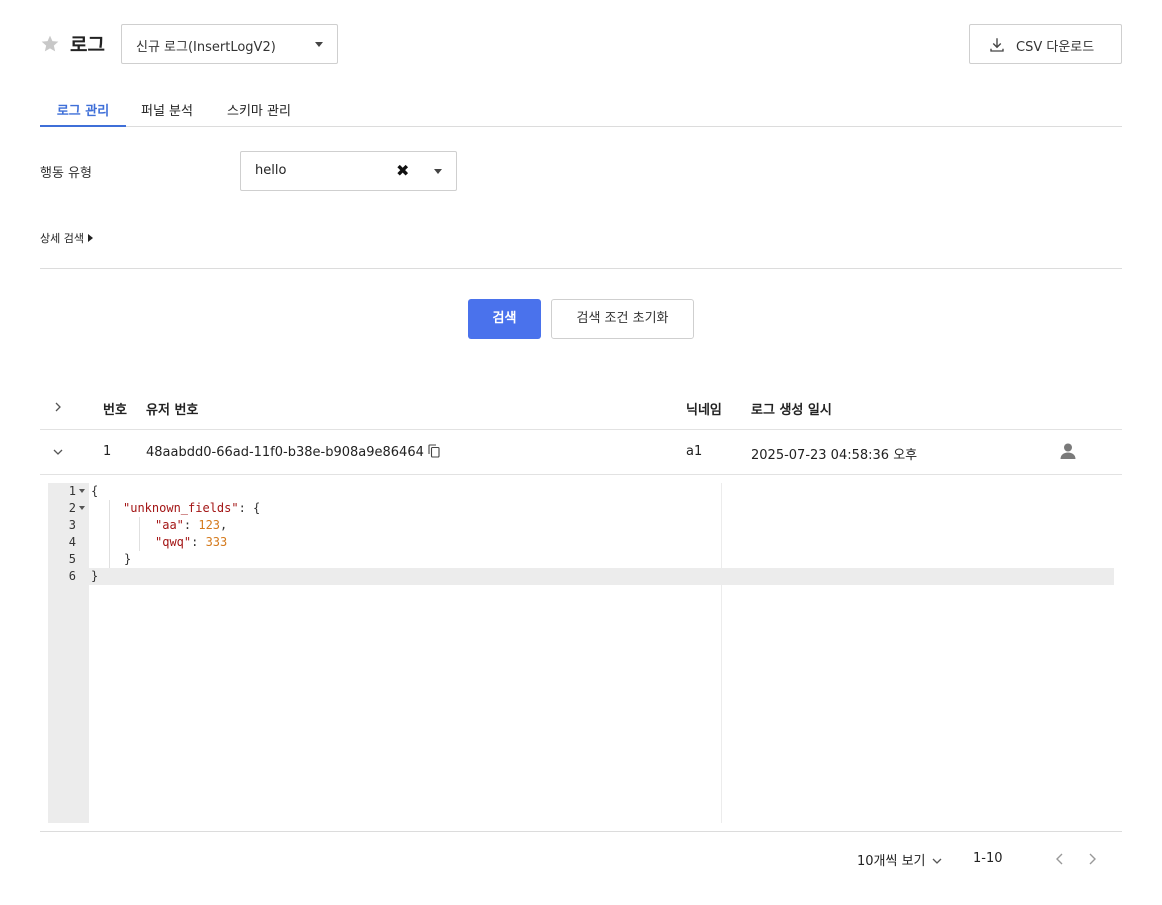  What do you see at coordinates (348, 171) in the screenshot?
I see `action-type-select: hello ✖` at bounding box center [348, 171].